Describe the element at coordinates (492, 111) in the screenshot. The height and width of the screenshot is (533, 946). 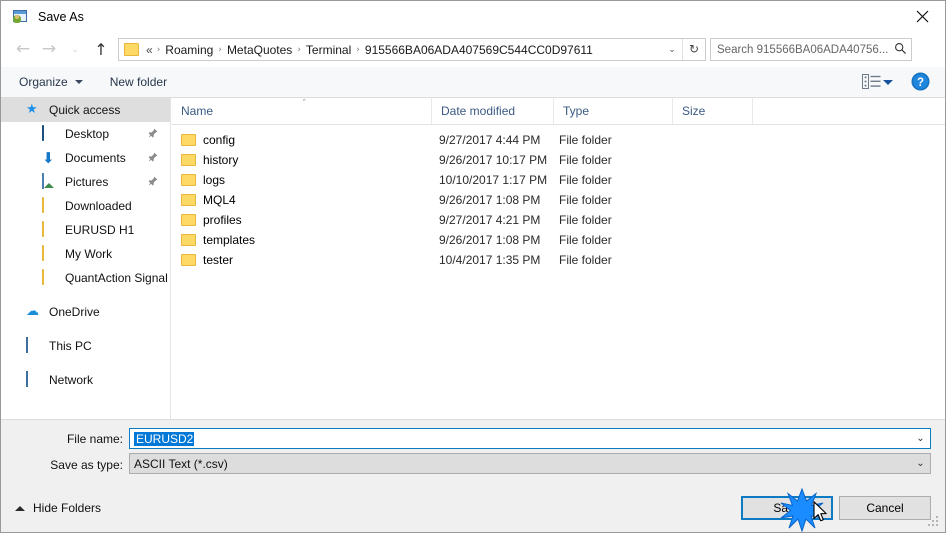
I see `column-header-date-modified: Date modified` at that location.